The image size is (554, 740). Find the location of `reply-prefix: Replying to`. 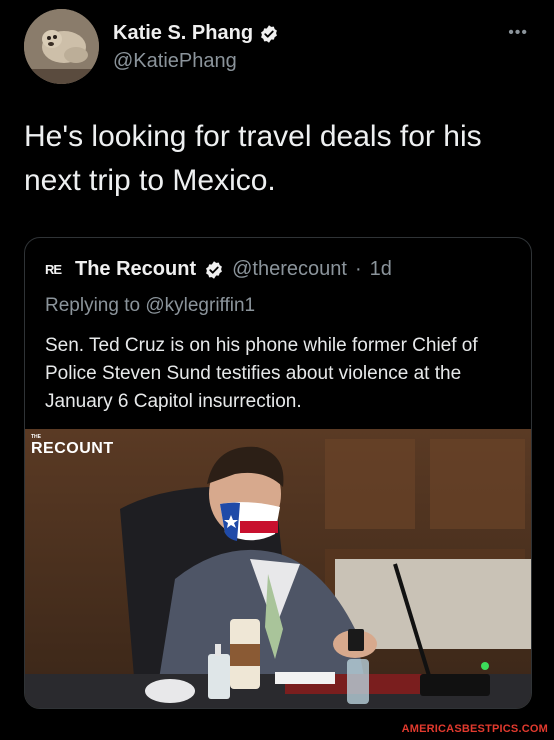

reply-prefix: Replying to is located at coordinates (93, 305).